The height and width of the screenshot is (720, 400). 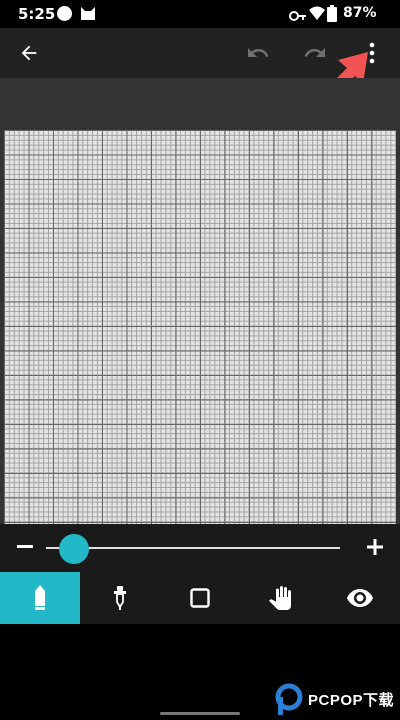 I want to click on pcpop-logo-icon, so click(x=289, y=699).